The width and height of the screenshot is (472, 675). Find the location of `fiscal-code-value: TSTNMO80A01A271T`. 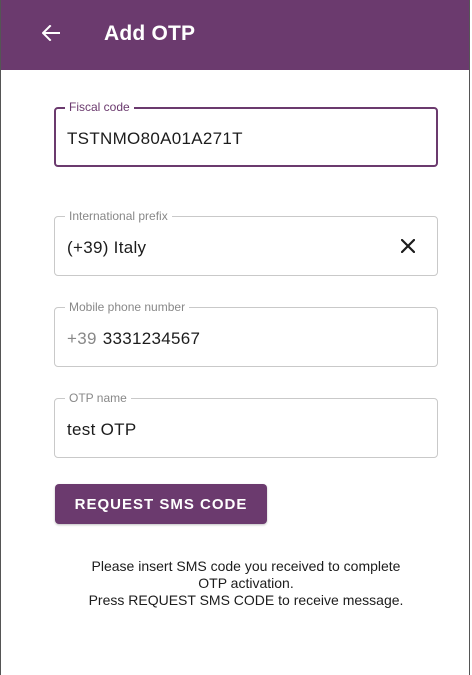

fiscal-code-value: TSTNMO80A01A271T is located at coordinates (155, 138).